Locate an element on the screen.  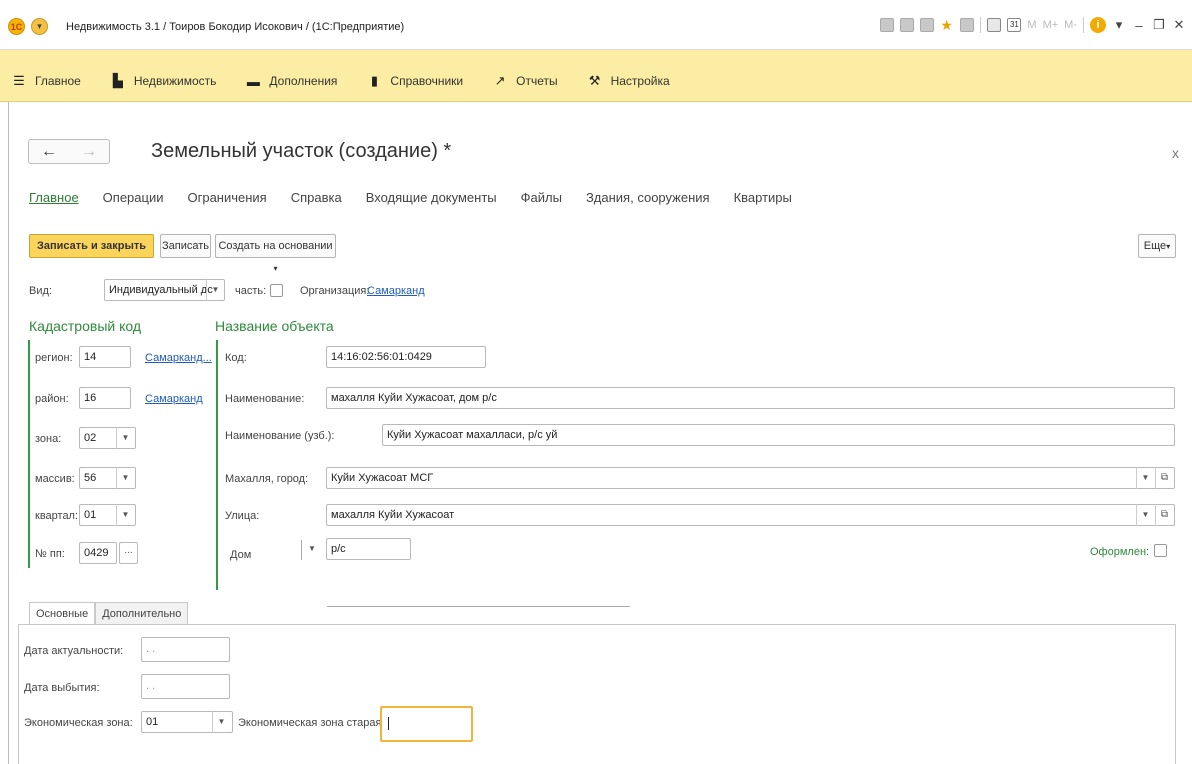
tab-operations: Операции is located at coordinates (133, 197).